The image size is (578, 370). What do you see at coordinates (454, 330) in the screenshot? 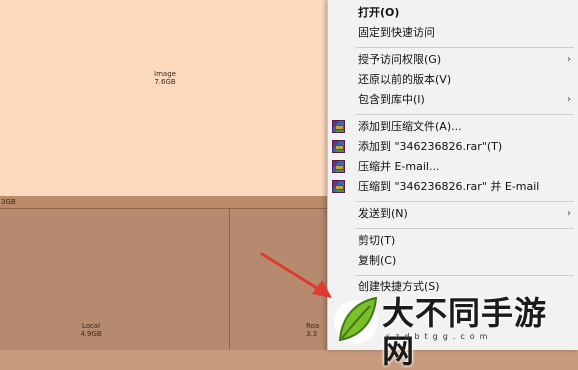
I see `watermark: 大不同手游网 szdbtgg.com` at bounding box center [454, 330].